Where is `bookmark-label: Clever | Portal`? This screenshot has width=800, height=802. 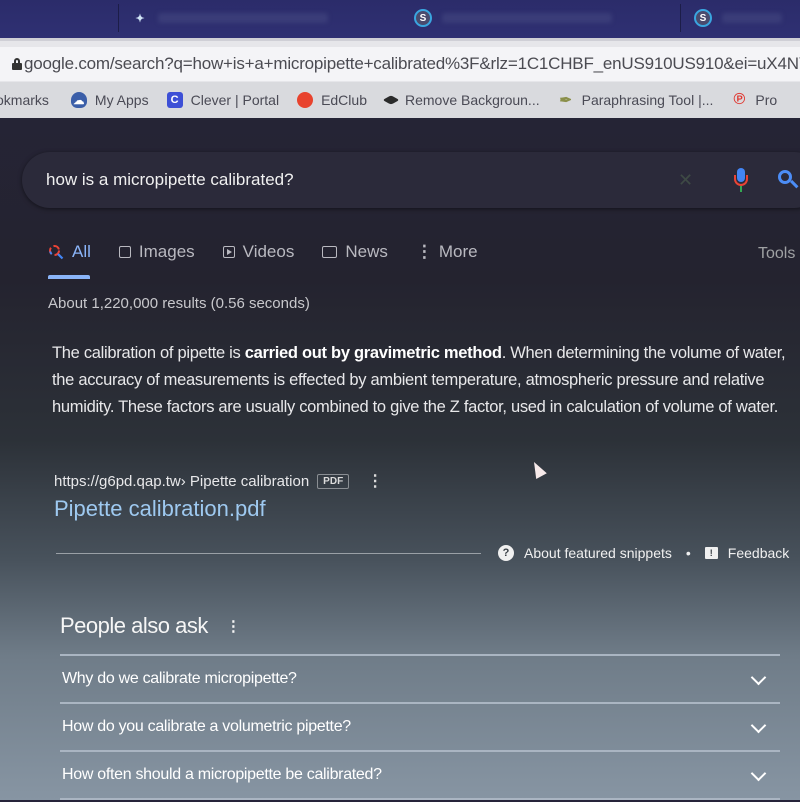 bookmark-label: Clever | Portal is located at coordinates (235, 100).